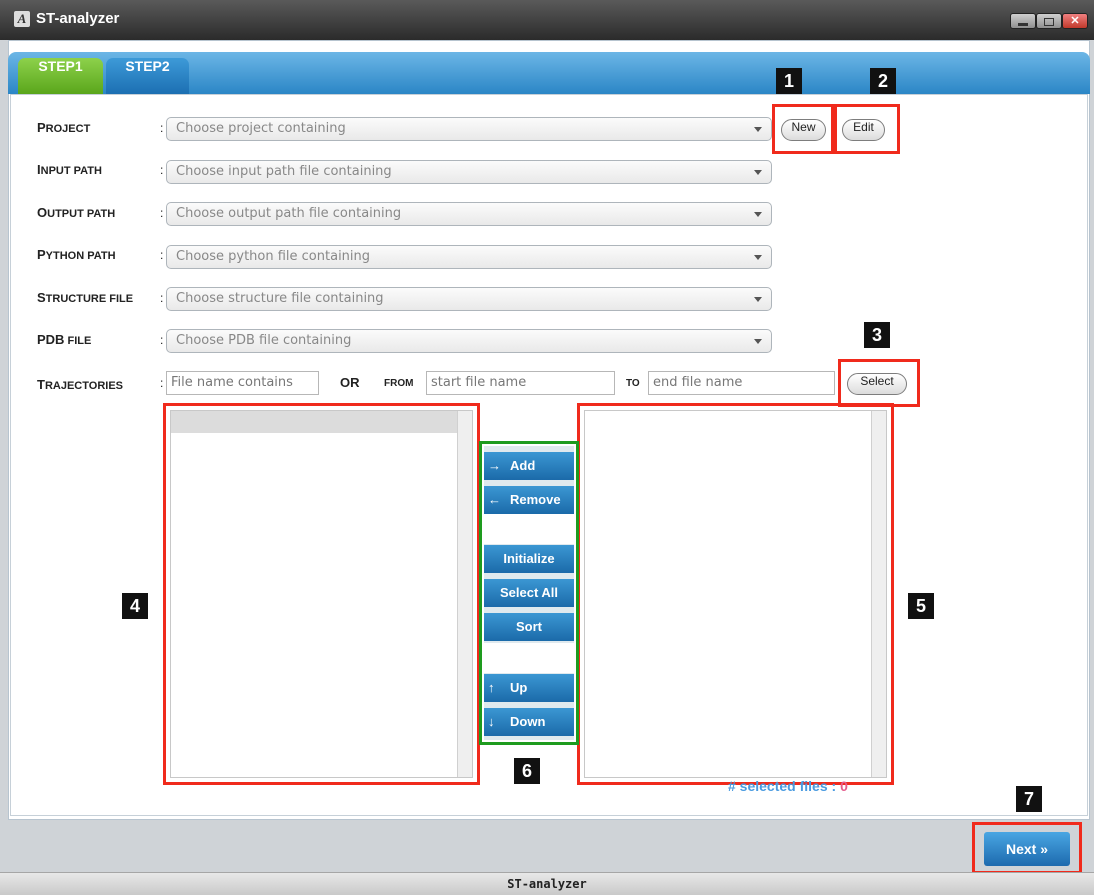 The height and width of the screenshot is (895, 1094). Describe the element at coordinates (64, 127) in the screenshot. I see `project-label: PROJECT` at that location.